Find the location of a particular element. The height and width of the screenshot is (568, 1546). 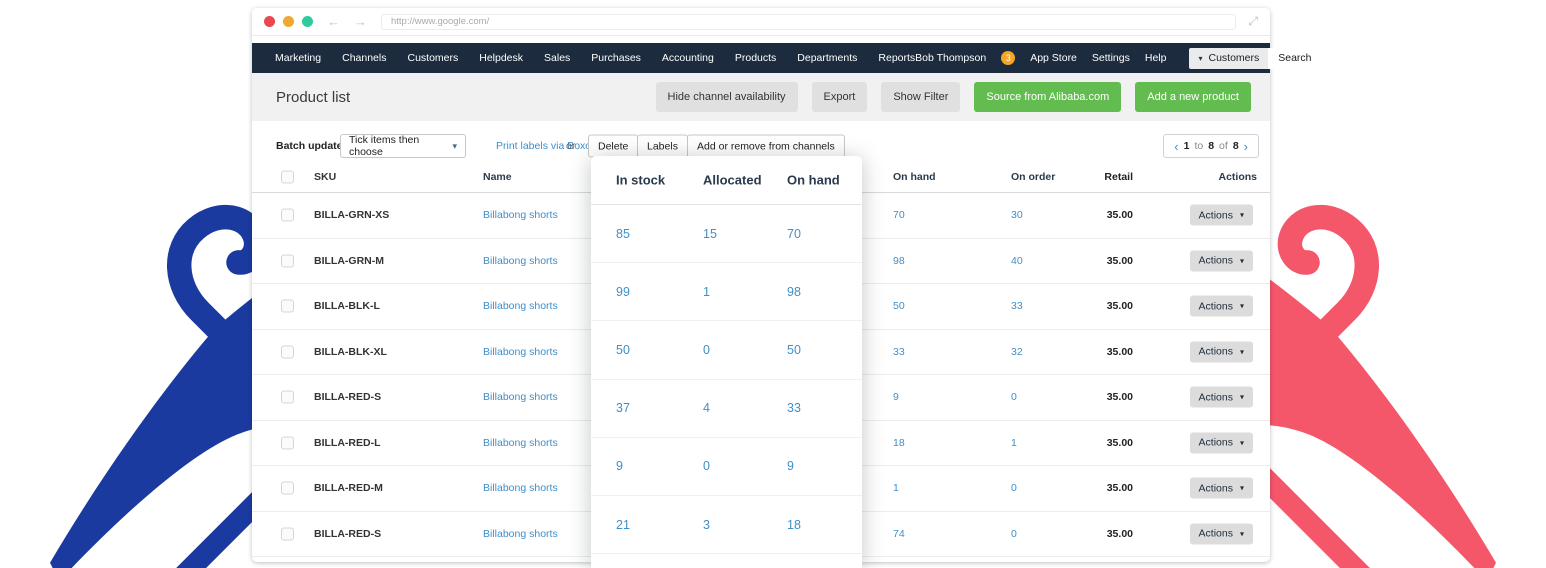

row-on-order-link: 30 is located at coordinates (1017, 215).